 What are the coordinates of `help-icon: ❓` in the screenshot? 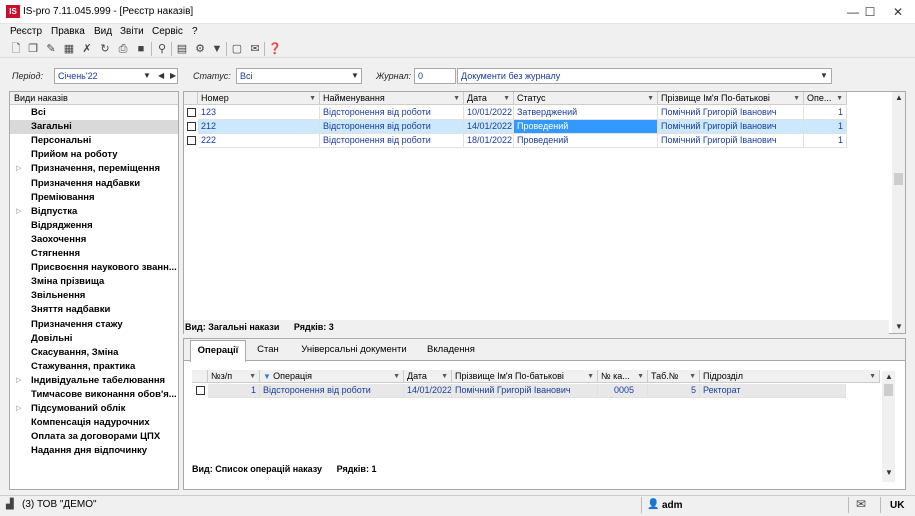 It's located at (275, 49).